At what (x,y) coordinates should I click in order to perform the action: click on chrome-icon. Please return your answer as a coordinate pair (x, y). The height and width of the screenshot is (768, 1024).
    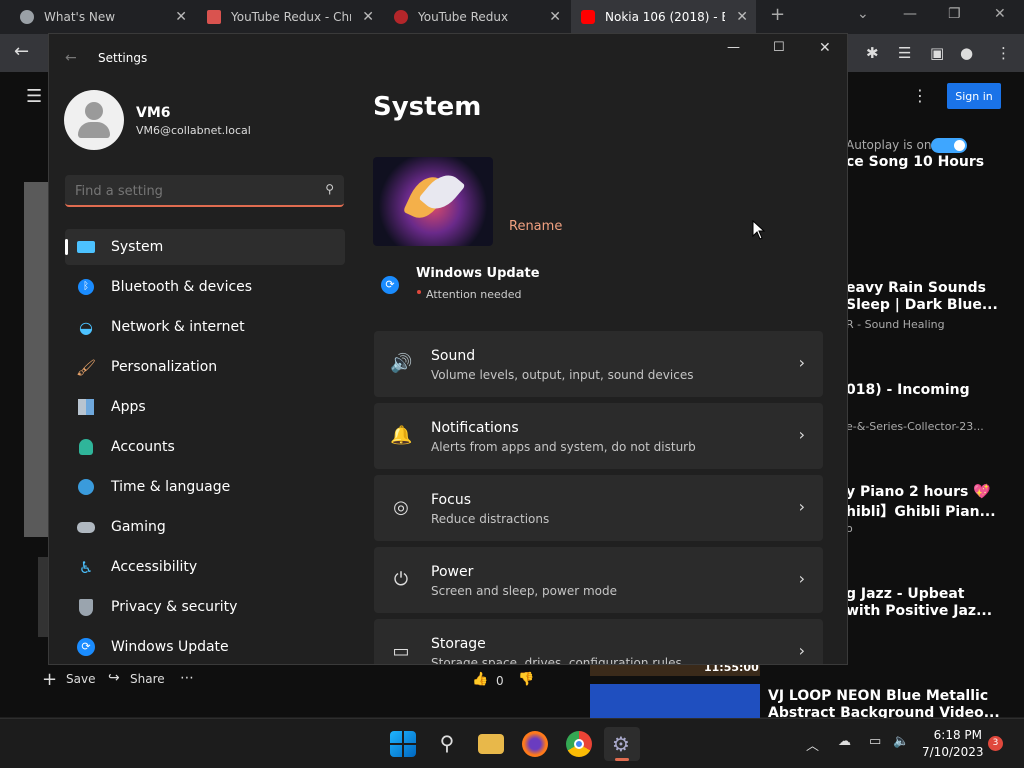
    Looking at the image, I should click on (579, 744).